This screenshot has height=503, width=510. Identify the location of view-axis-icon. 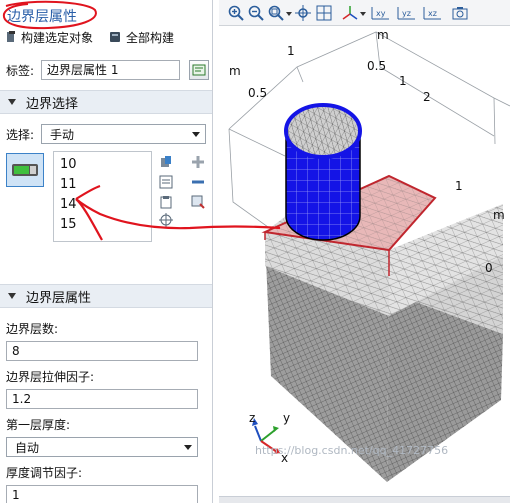
(350, 13).